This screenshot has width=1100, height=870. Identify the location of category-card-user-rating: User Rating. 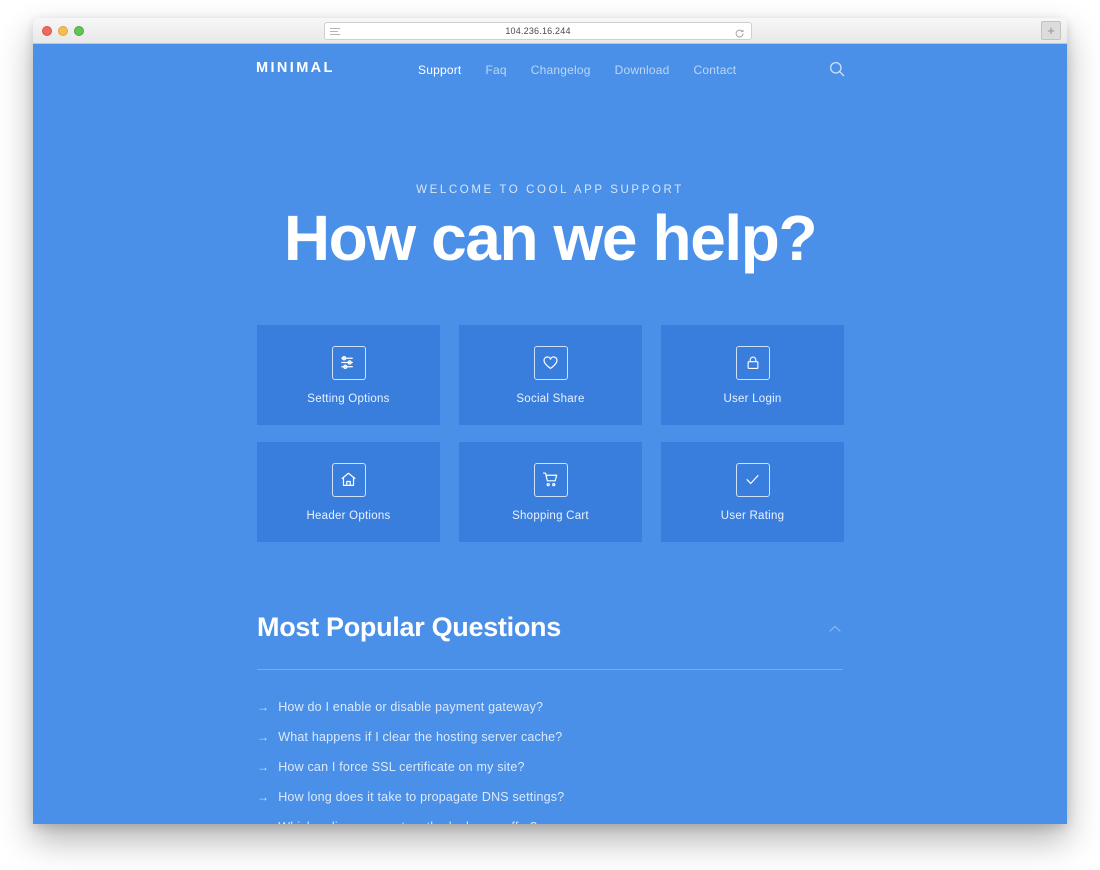
(752, 492).